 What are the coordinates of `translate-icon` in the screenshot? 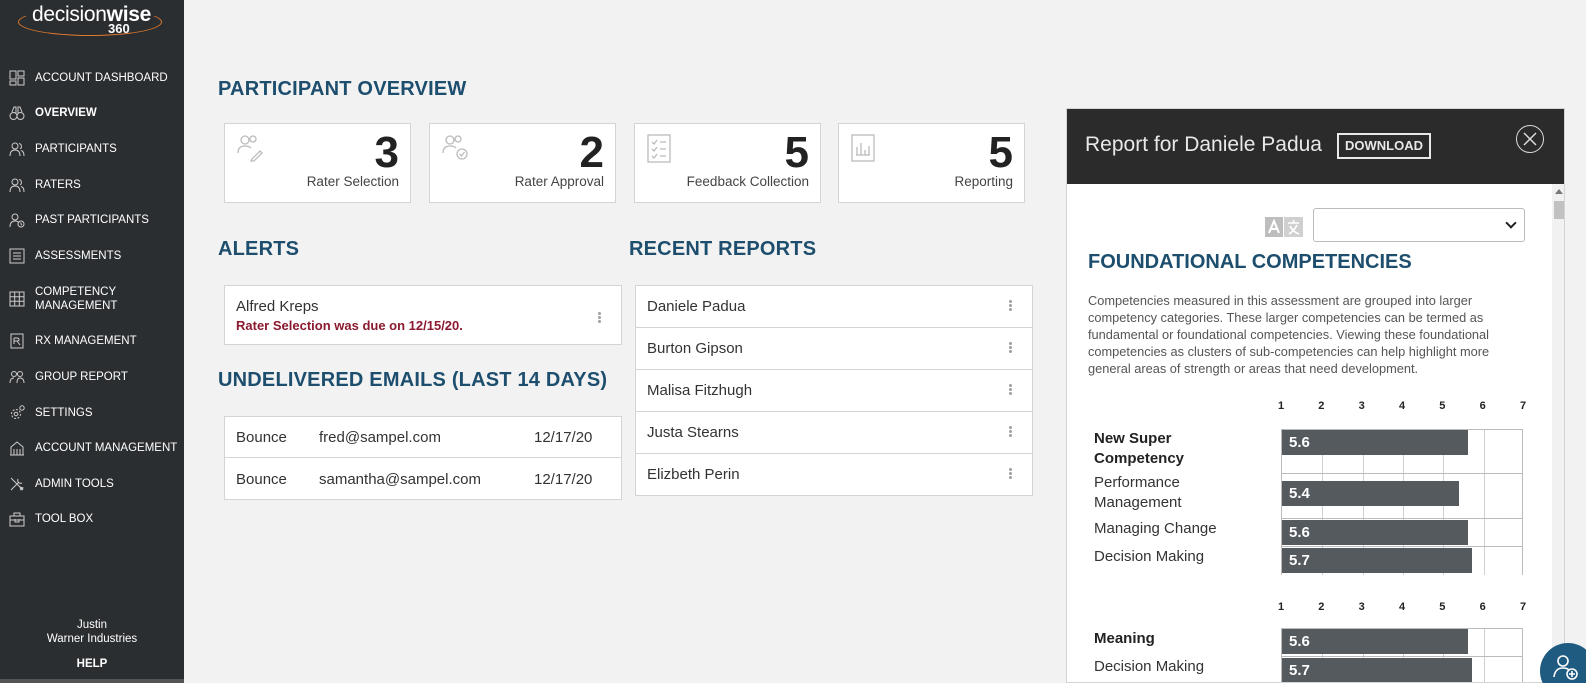 It's located at (1284, 227).